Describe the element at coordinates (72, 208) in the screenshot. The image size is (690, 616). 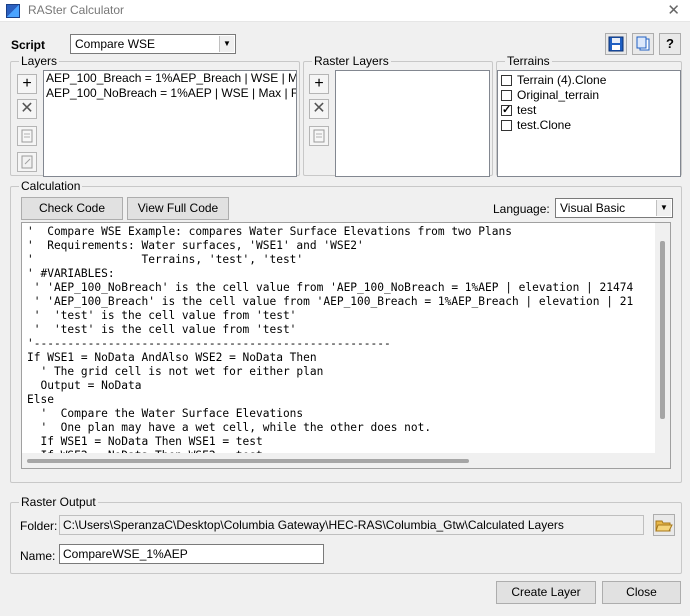
I see `check-code-button: Check Code` at that location.